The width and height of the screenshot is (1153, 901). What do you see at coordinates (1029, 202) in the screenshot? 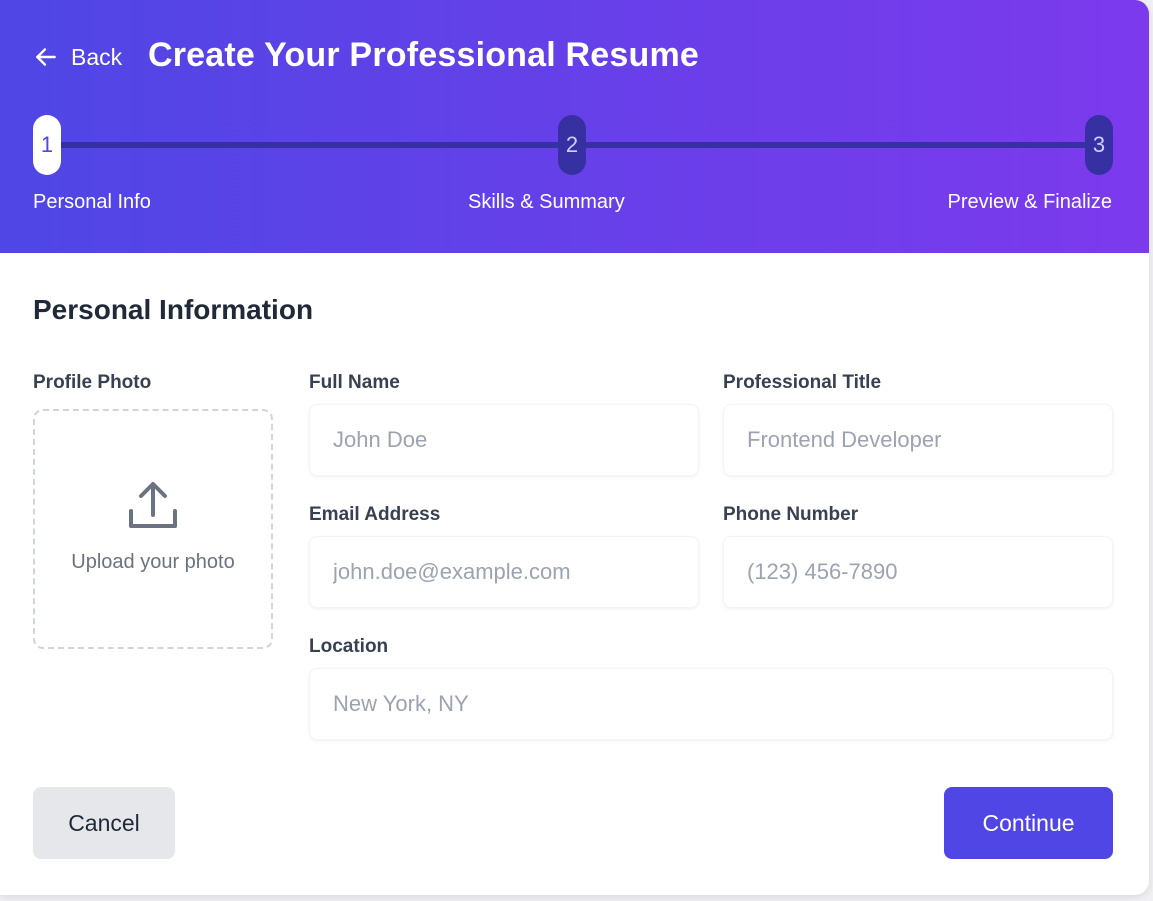
I see `step-3-label: Preview & Finalize` at bounding box center [1029, 202].